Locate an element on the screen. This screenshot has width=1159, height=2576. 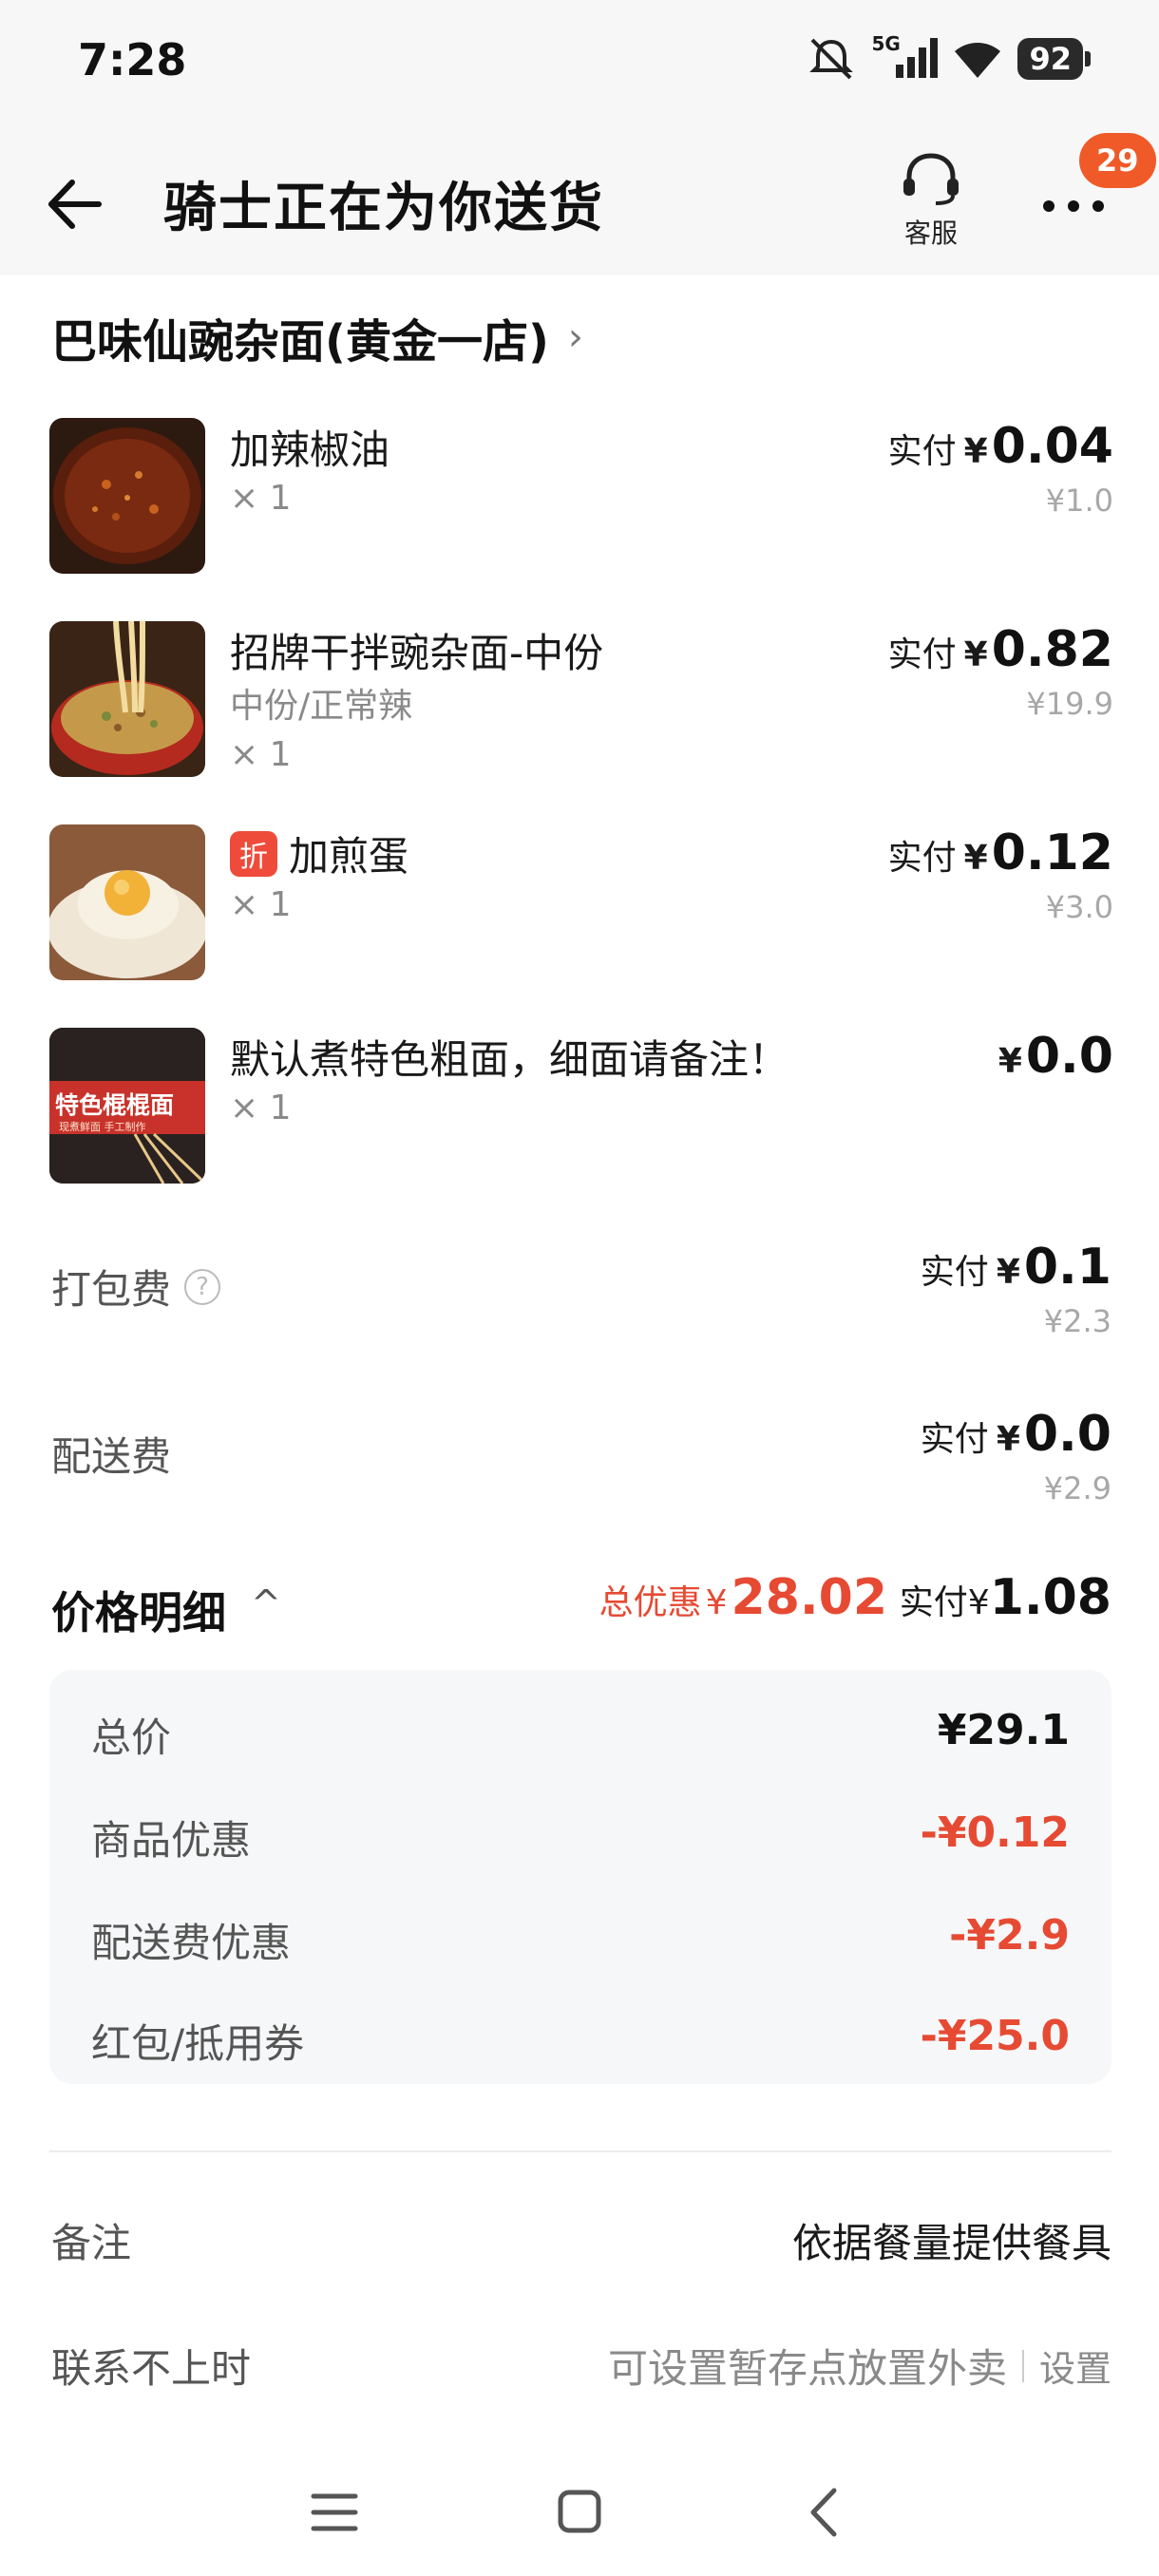
original-price: ¥2.3 is located at coordinates (1077, 1321).